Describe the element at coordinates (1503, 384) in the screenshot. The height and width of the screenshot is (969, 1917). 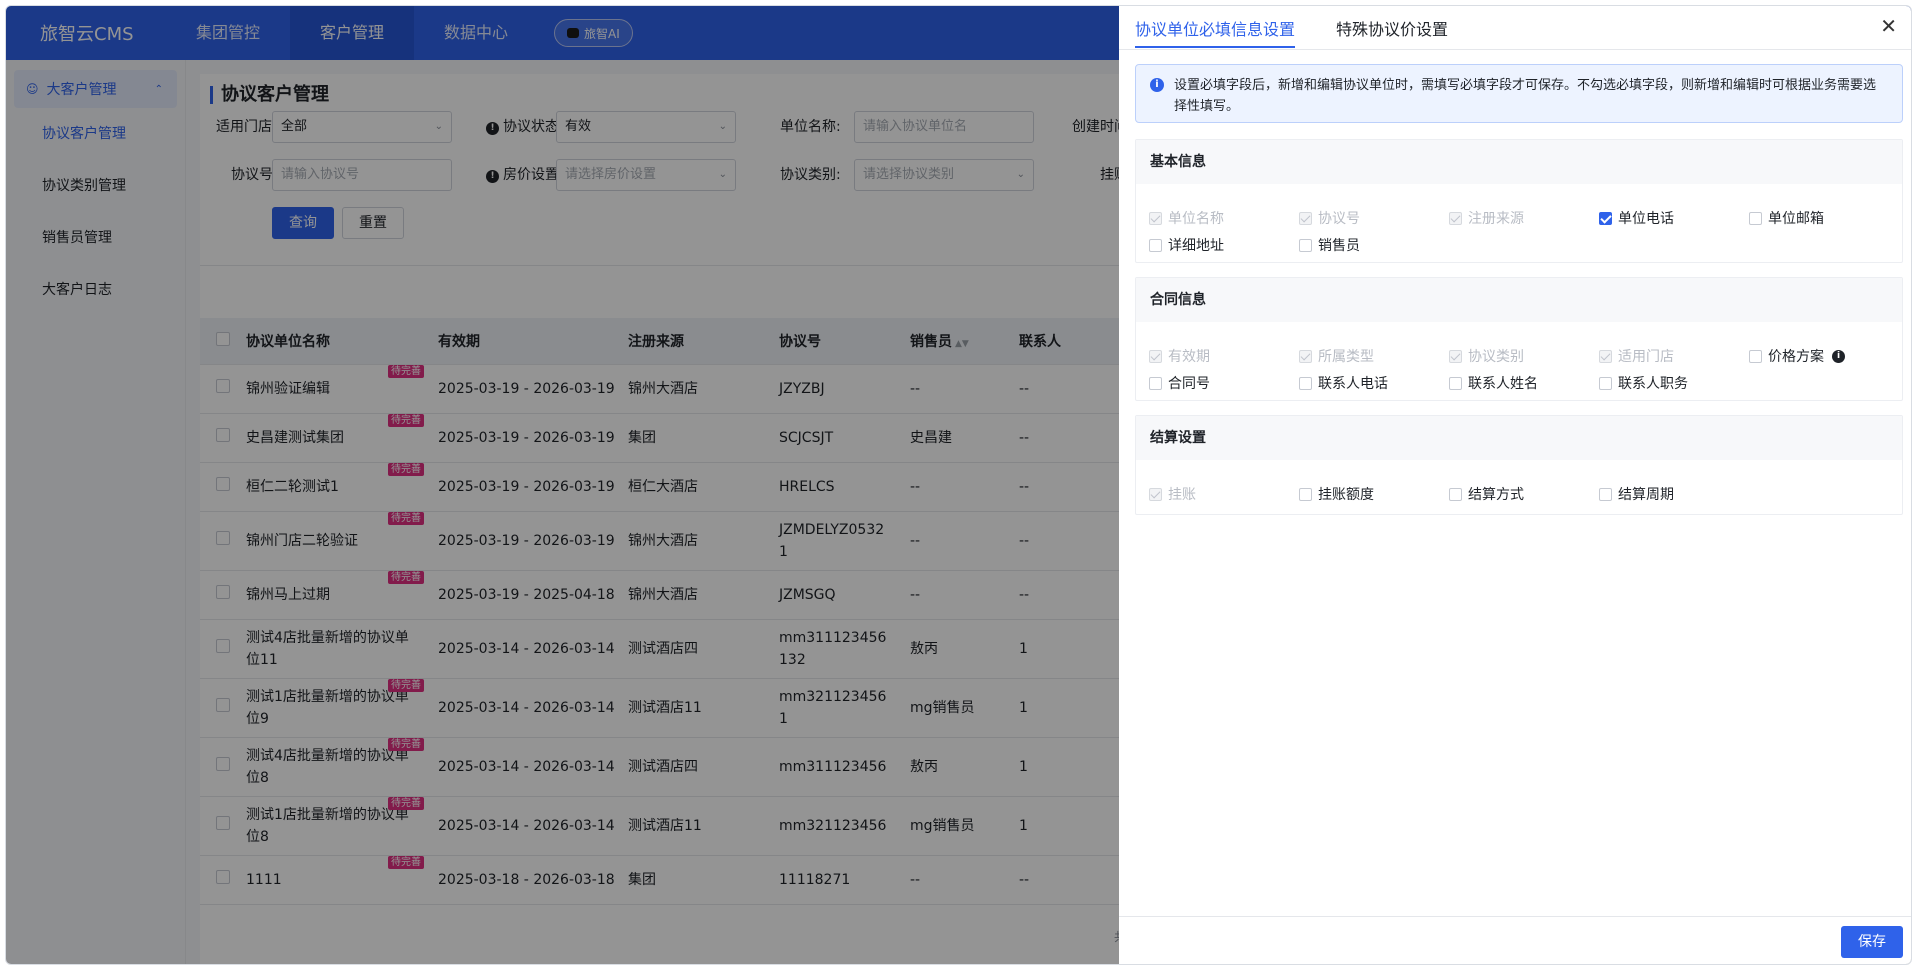
I see `field-option-label: 联系人姓名` at that location.